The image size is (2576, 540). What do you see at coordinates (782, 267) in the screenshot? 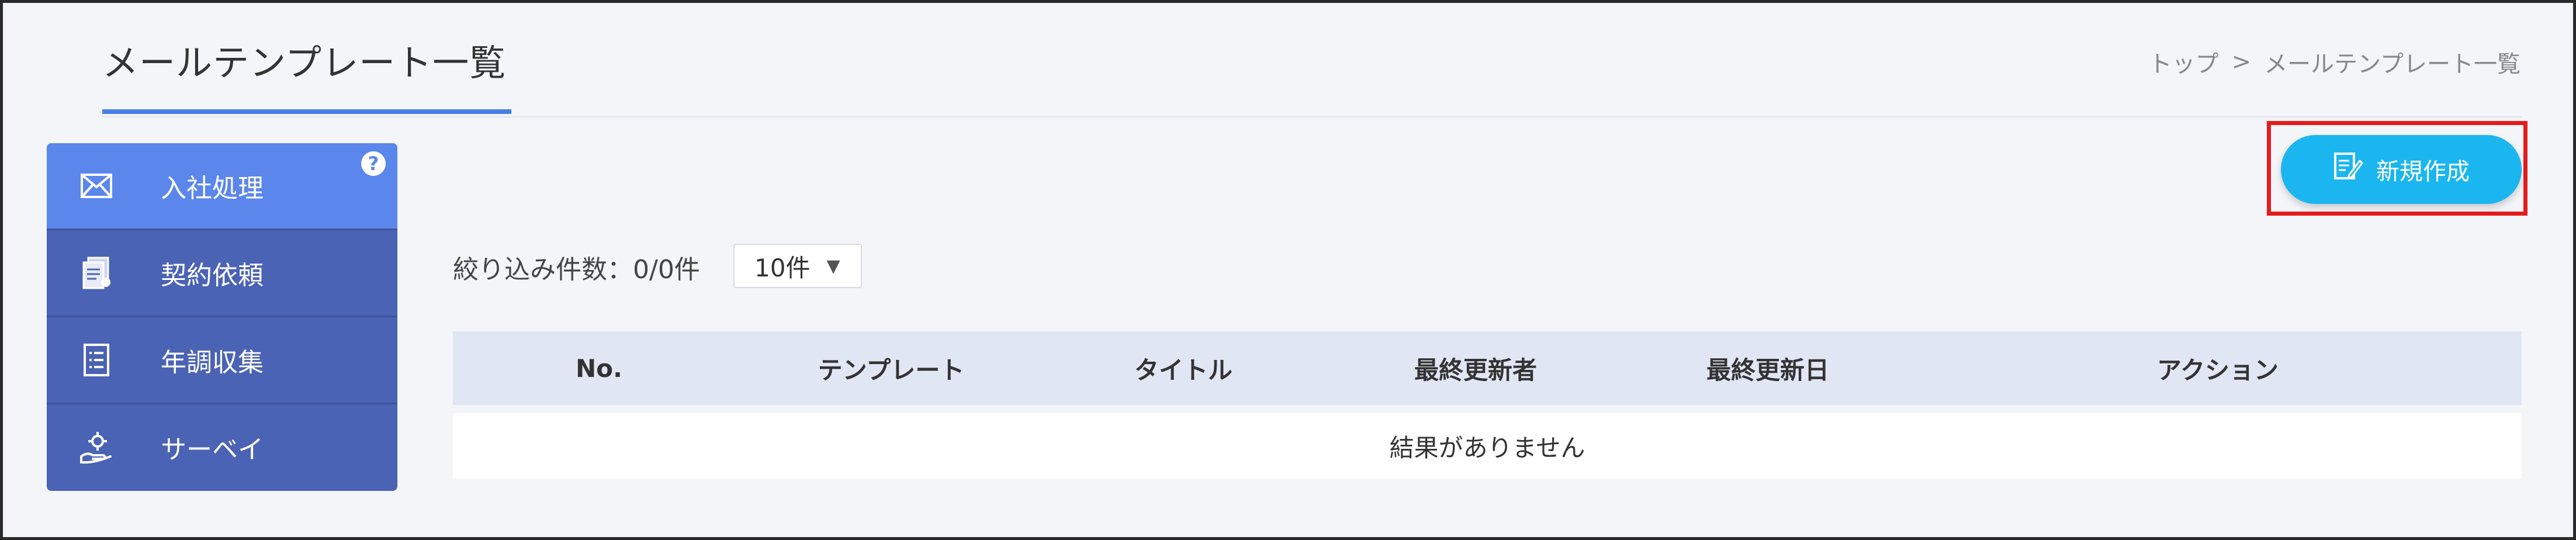
I see `page-size-value: 10件` at bounding box center [782, 267].